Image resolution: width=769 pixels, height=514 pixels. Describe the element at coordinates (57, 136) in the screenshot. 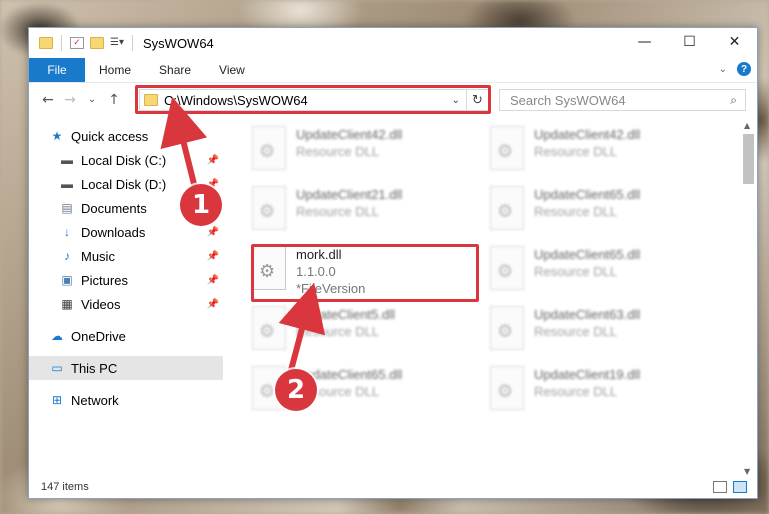

I see `star-icon: ★` at that location.